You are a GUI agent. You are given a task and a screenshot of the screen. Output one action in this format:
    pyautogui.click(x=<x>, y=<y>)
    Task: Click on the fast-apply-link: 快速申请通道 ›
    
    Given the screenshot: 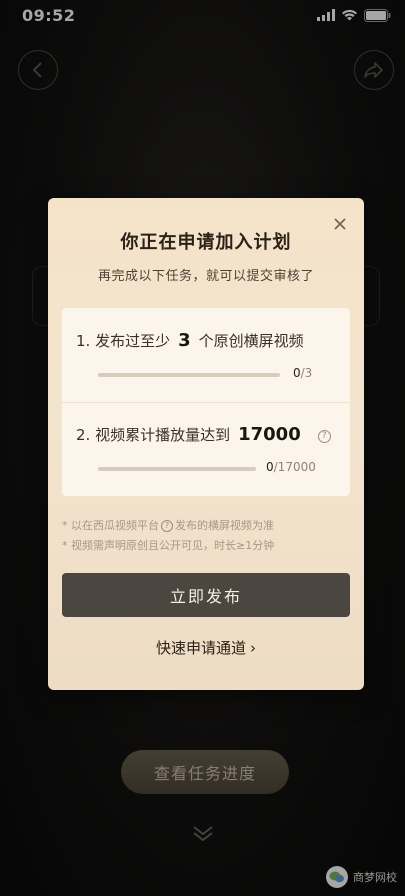 What is the action you would take?
    pyautogui.click(x=206, y=647)
    